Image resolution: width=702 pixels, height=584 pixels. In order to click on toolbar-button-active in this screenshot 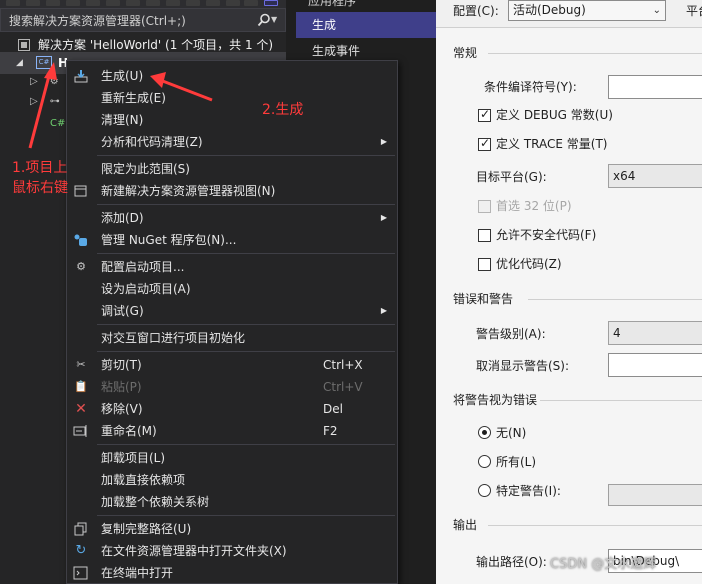, I will do `click(271, 3)`.